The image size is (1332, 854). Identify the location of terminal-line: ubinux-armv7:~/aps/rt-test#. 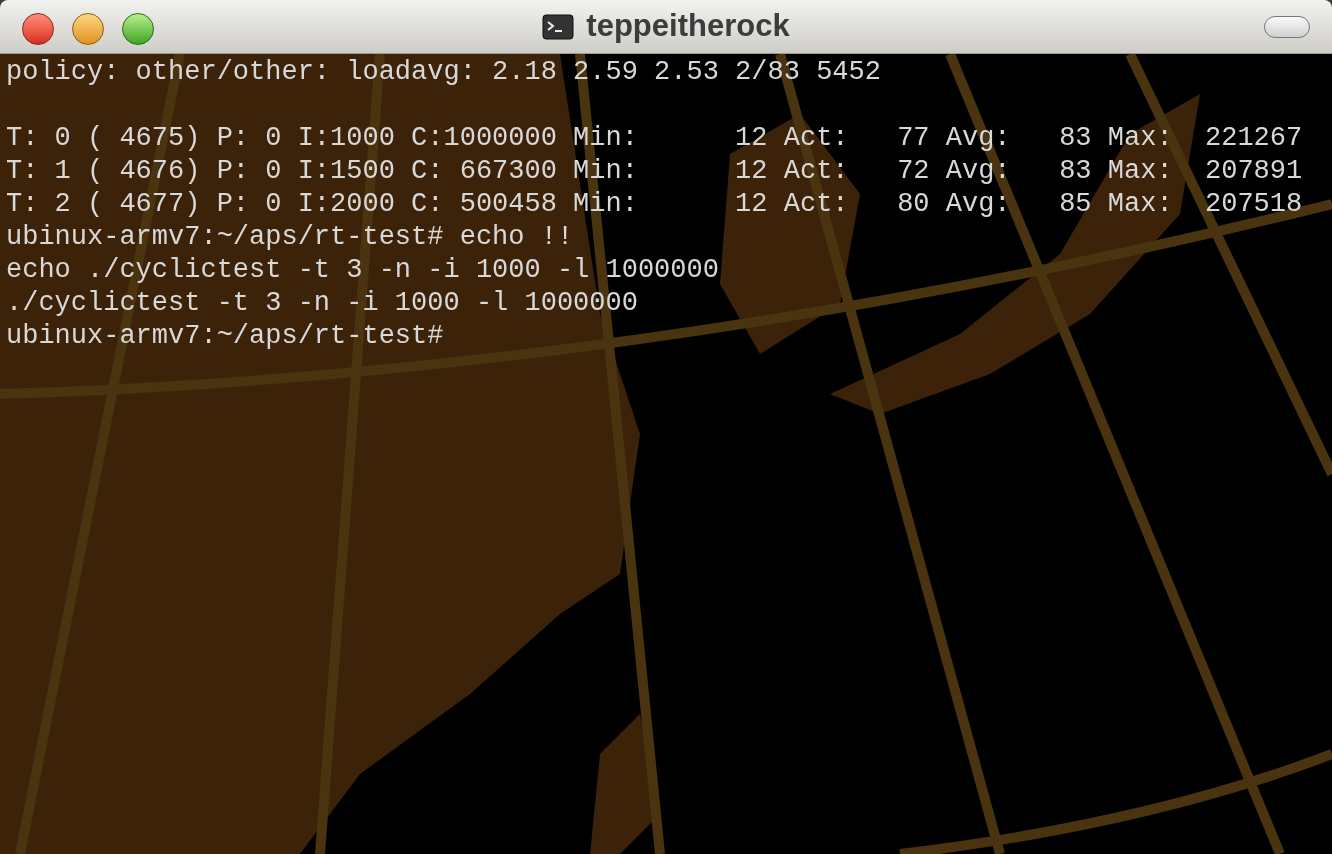
(225, 336).